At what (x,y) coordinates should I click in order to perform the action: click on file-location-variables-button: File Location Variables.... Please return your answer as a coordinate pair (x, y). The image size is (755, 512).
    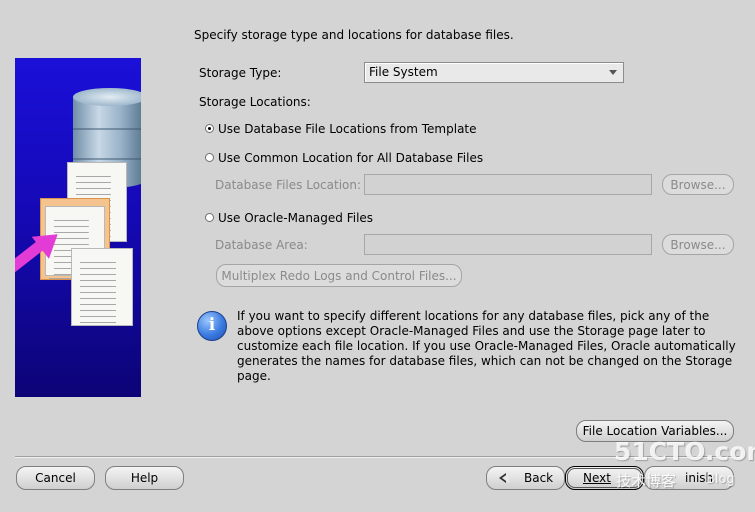
    Looking at the image, I should click on (655, 431).